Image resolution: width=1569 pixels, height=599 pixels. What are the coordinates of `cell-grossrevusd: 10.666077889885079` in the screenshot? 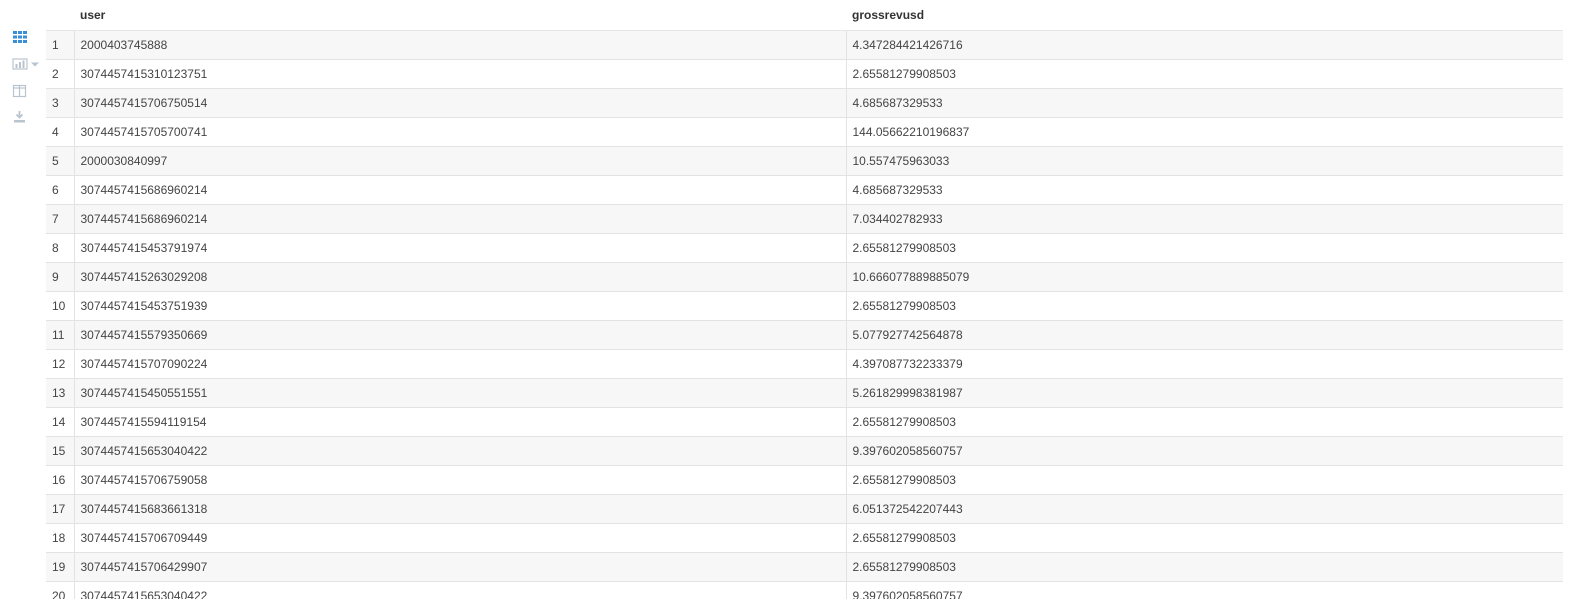 It's located at (1204, 277).